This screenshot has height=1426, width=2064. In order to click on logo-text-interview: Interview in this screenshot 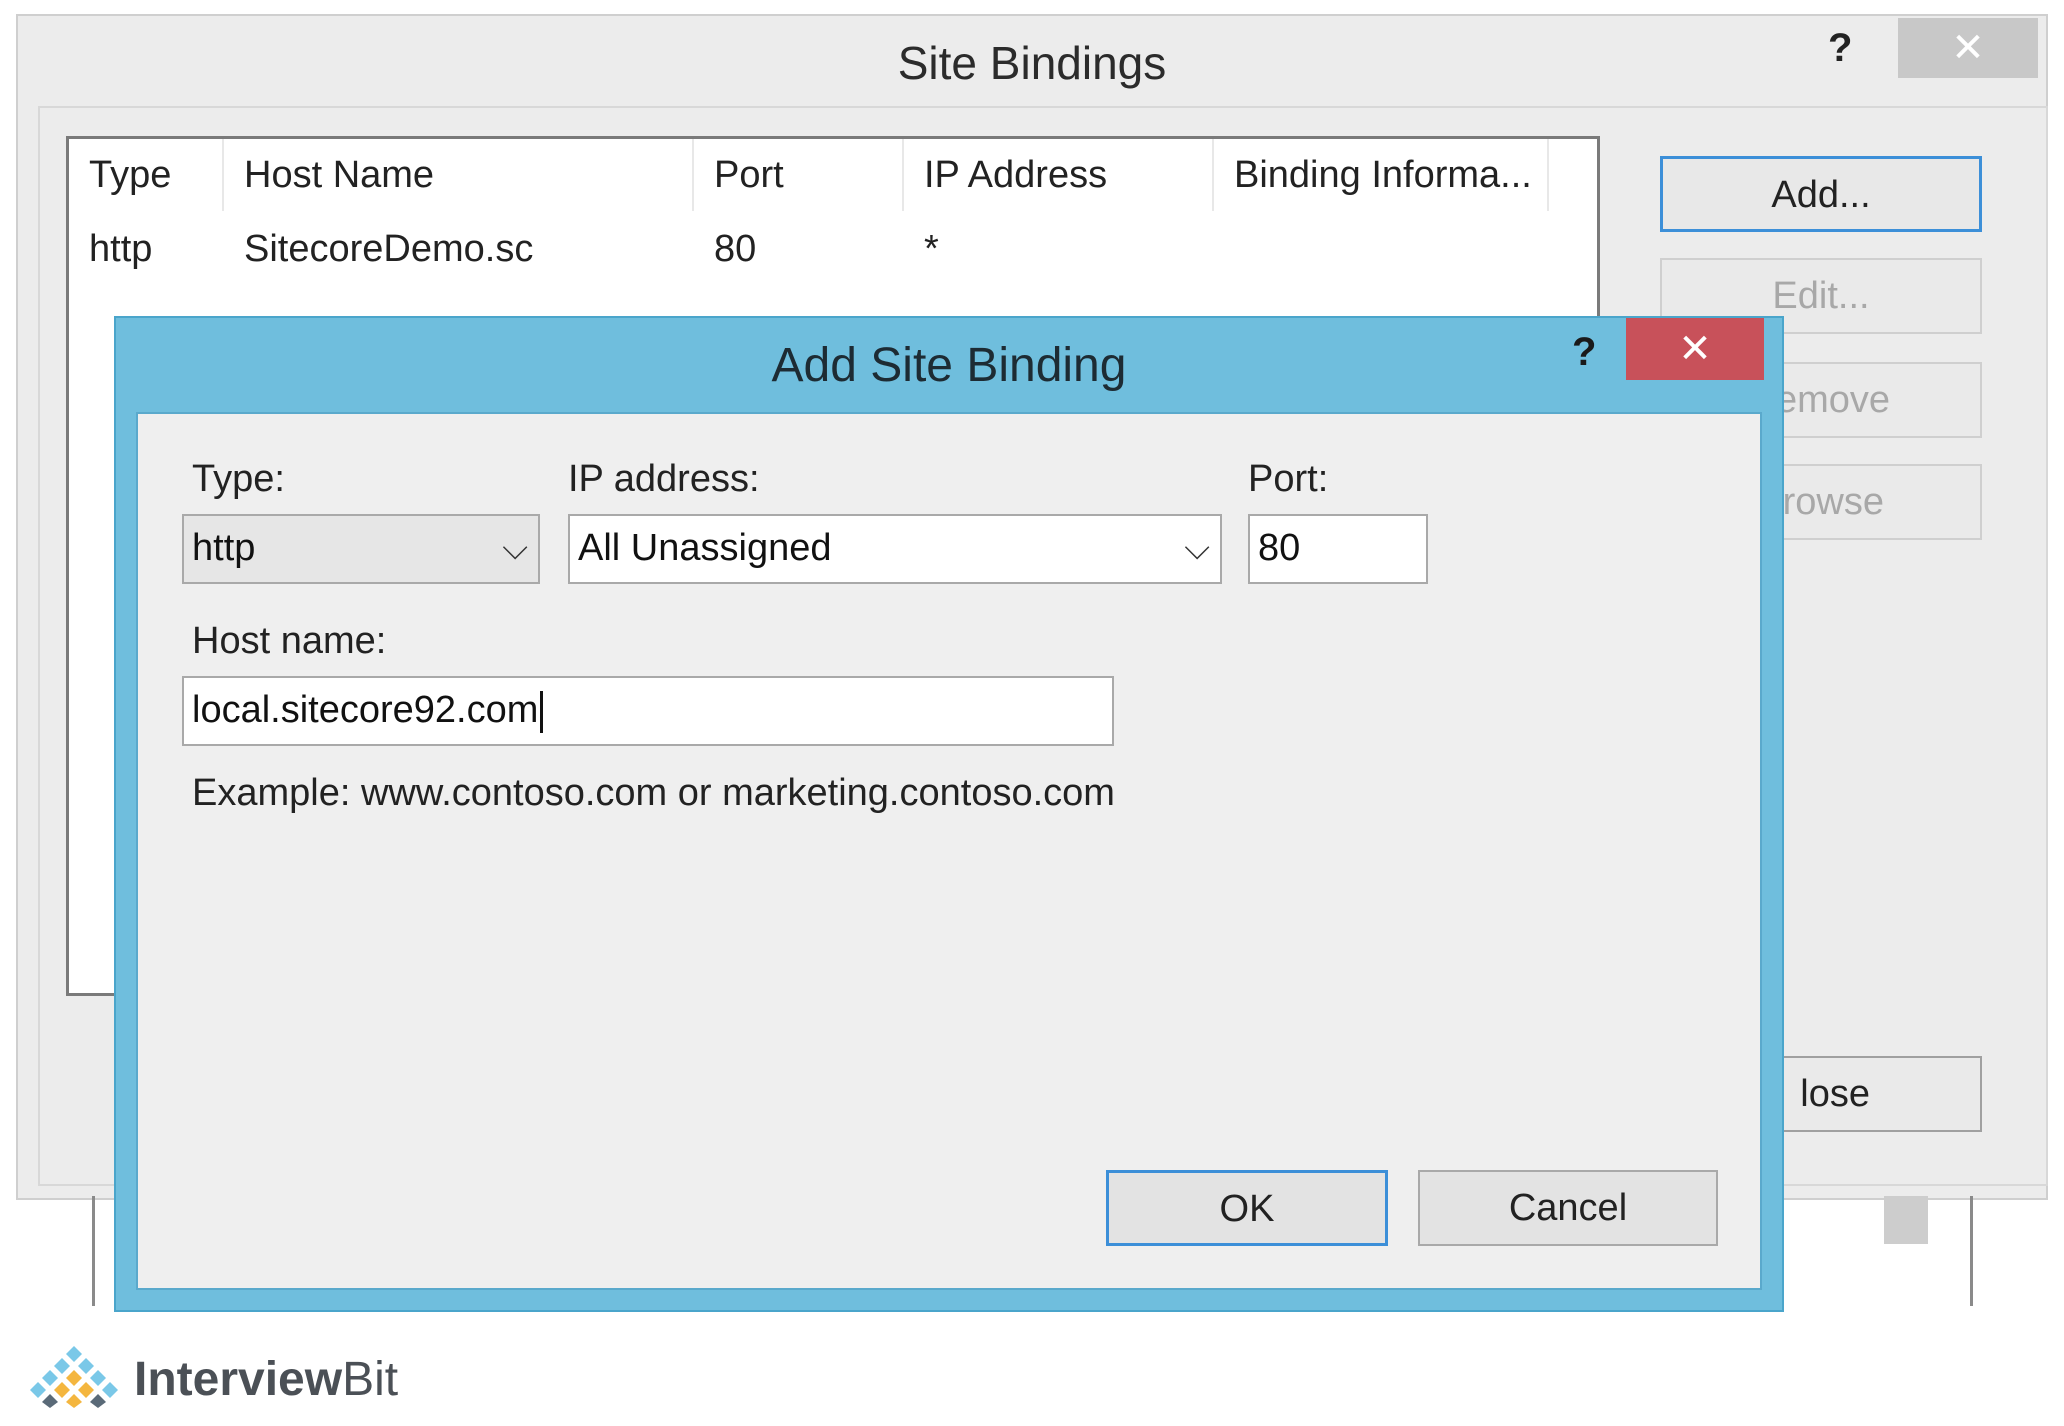, I will do `click(238, 1379)`.